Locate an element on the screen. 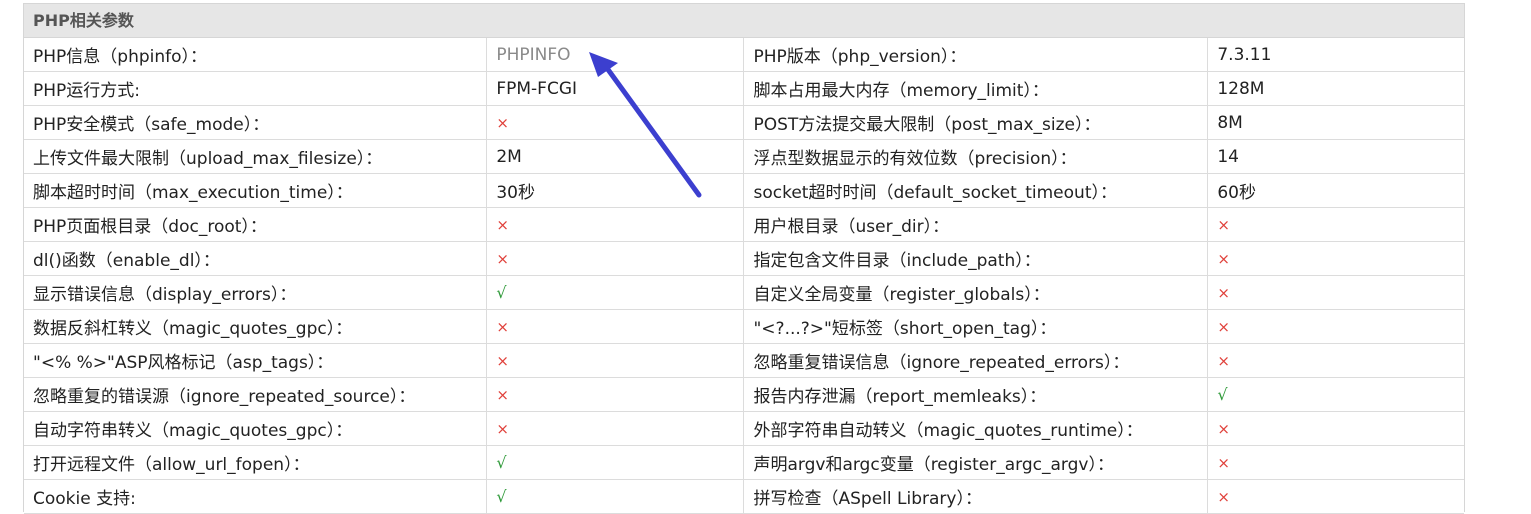 The image size is (1531, 514). param-label-text: 自动字符串转义（magic_quotes_gpc）： is located at coordinates (193, 431).